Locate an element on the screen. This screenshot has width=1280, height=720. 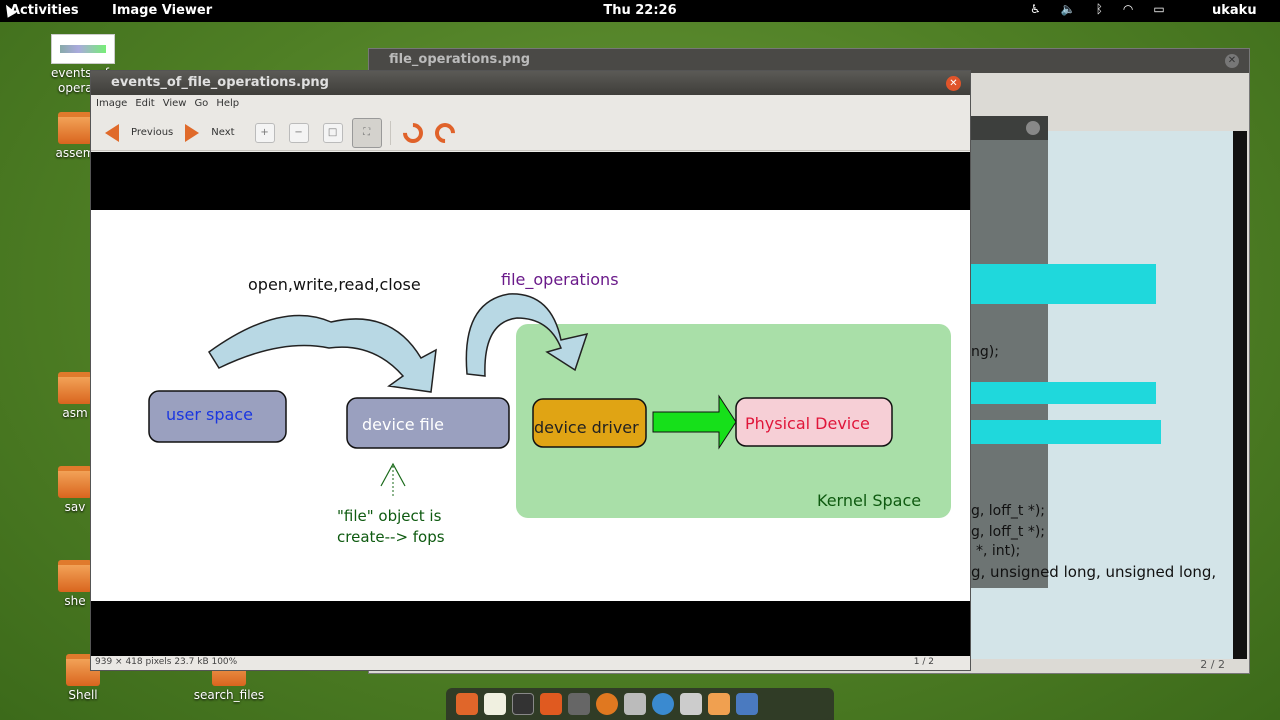
arrow-left-icon is located at coordinates (112, 132).